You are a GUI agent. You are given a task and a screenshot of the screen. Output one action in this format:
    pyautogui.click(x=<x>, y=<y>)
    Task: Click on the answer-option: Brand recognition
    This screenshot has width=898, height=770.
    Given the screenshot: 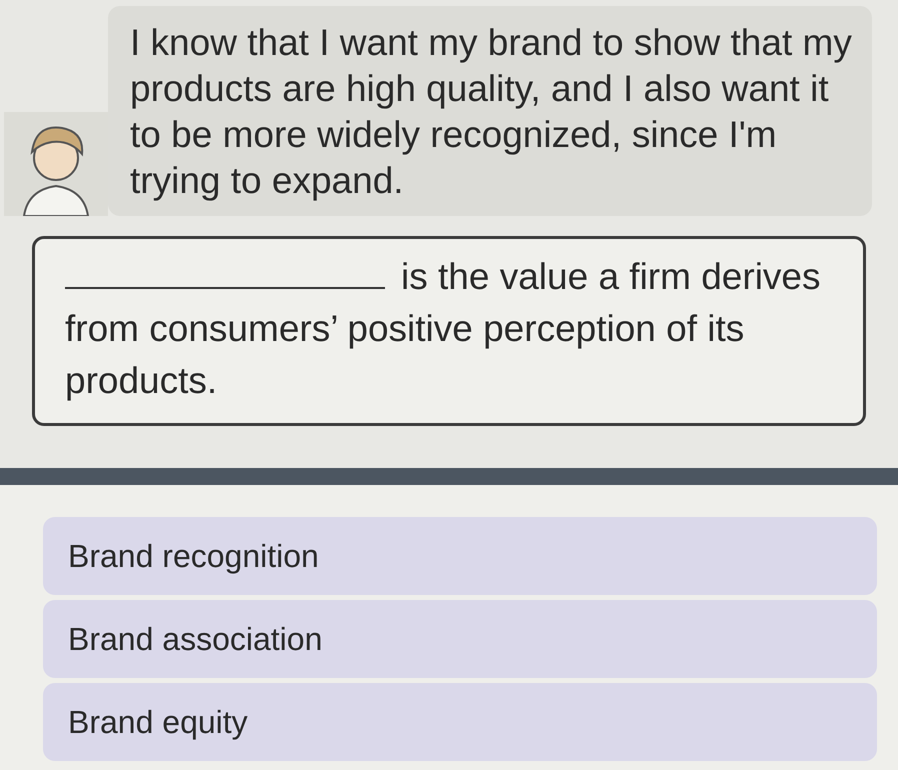 What is the action you would take?
    pyautogui.click(x=460, y=556)
    